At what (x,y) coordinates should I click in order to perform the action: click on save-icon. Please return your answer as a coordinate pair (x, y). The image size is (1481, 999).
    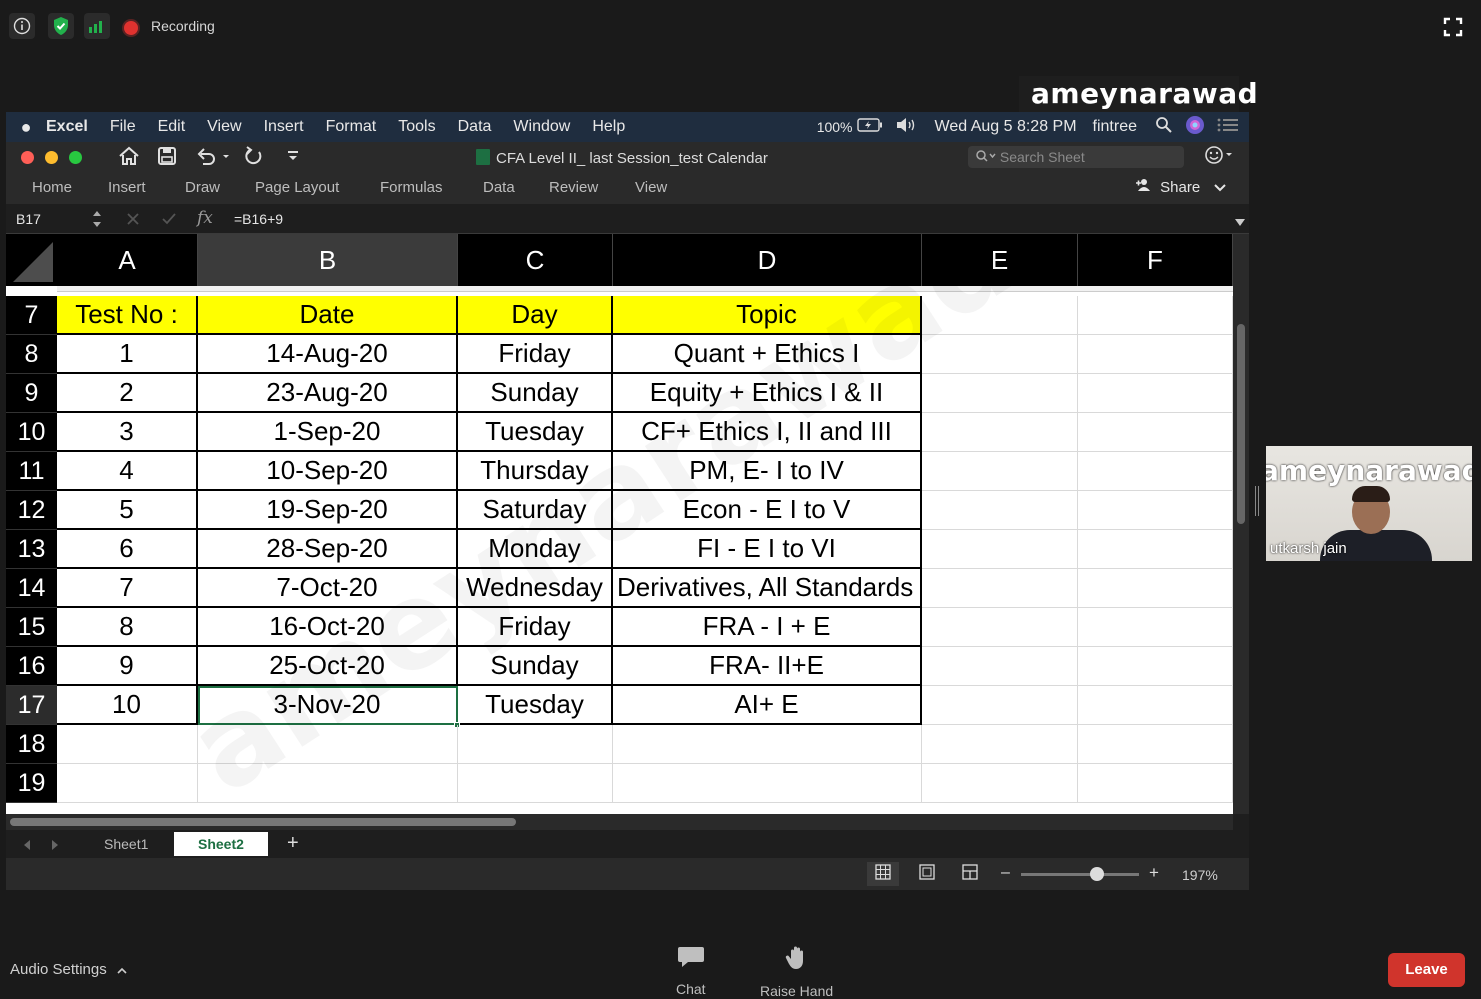
    Looking at the image, I should click on (167, 159).